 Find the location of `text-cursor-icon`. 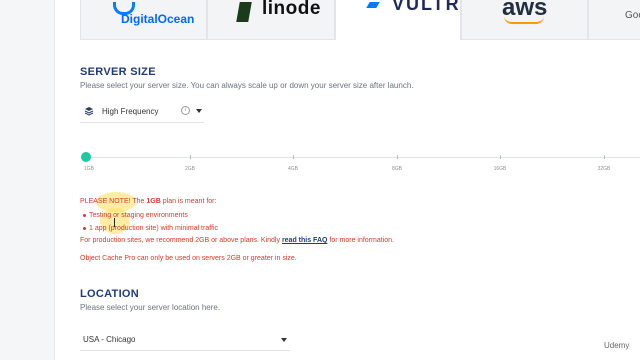

text-cursor-icon is located at coordinates (115, 222).